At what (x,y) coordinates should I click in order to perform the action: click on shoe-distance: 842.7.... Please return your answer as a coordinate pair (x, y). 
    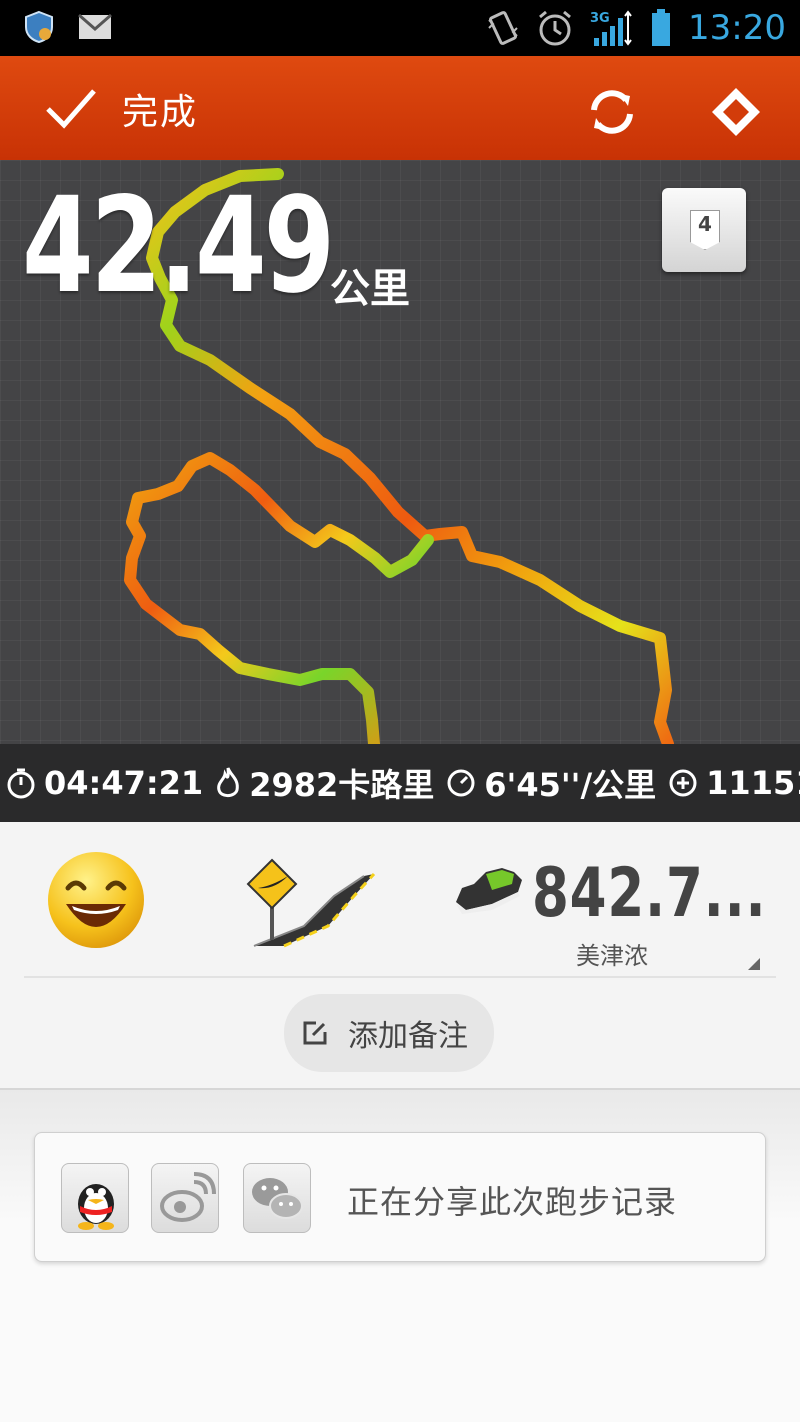
    Looking at the image, I should click on (649, 893).